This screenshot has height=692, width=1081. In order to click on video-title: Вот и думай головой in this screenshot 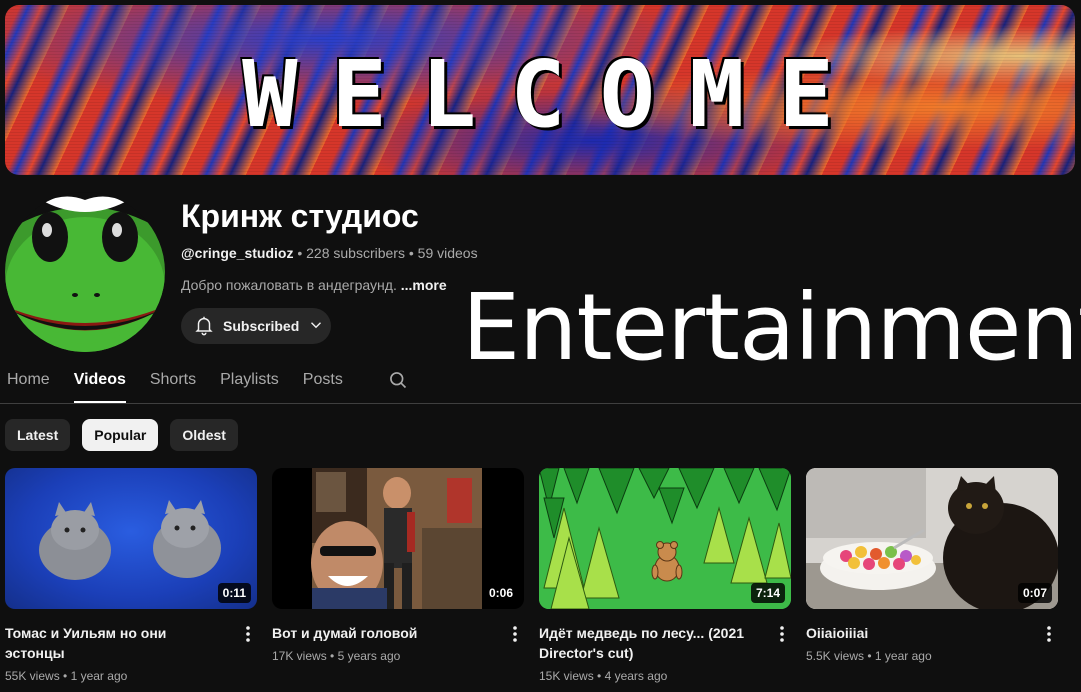, I will do `click(382, 633)`.